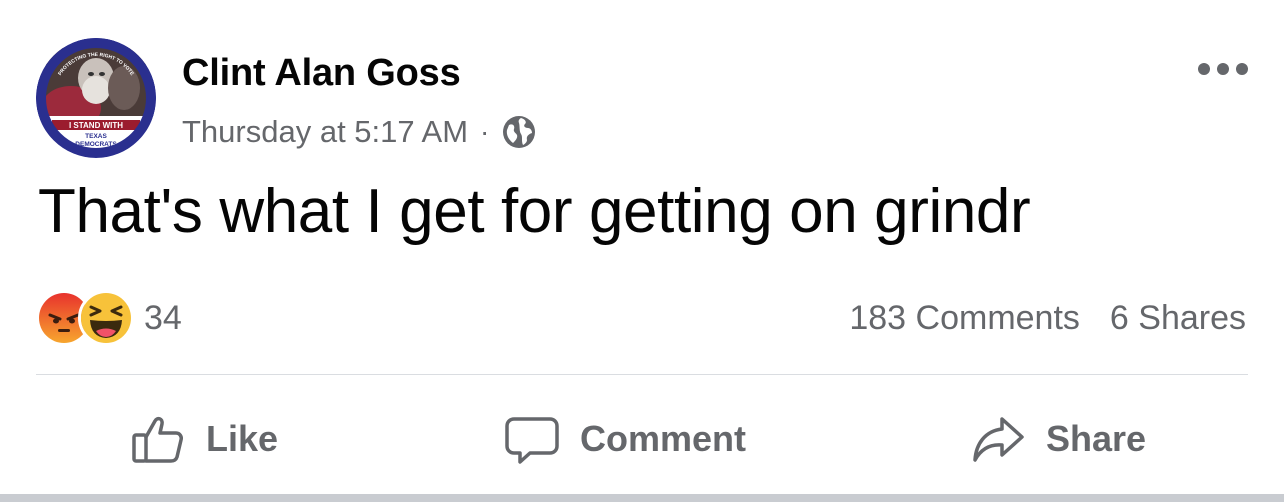 The image size is (1284, 502). What do you see at coordinates (532, 439) in the screenshot?
I see `speech-bubble-icon` at bounding box center [532, 439].